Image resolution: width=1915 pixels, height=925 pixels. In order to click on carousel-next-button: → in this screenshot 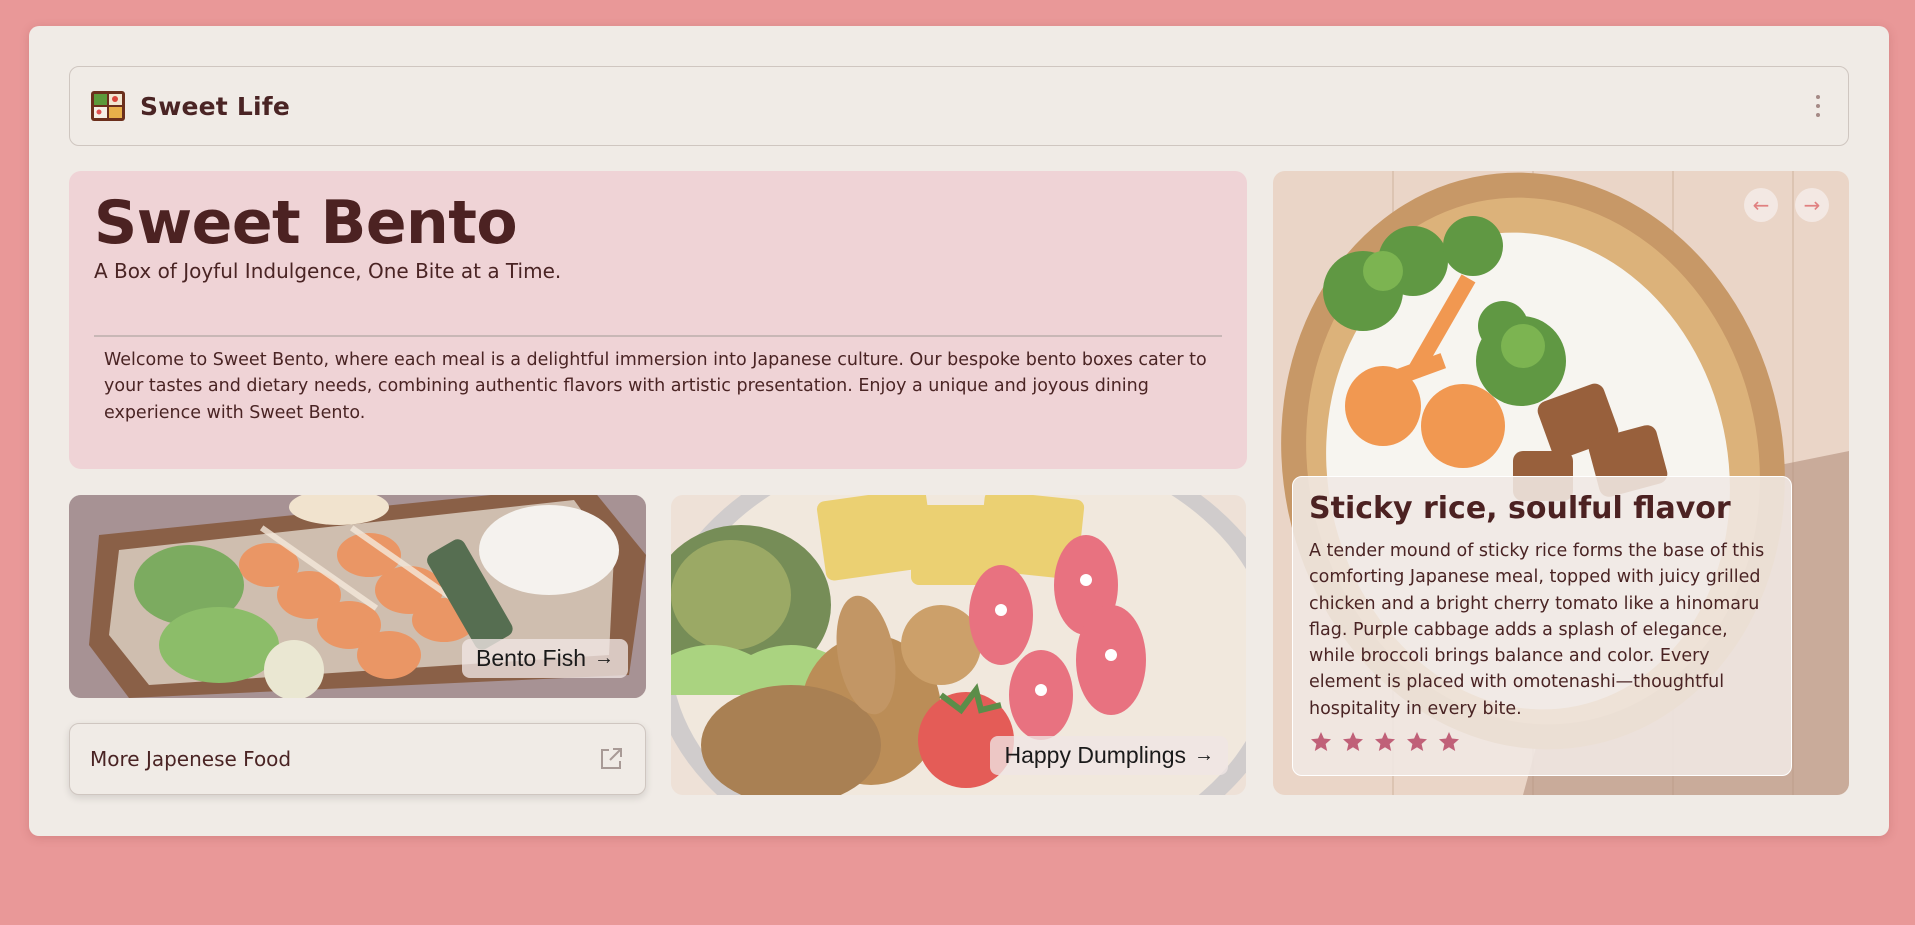, I will do `click(1812, 205)`.